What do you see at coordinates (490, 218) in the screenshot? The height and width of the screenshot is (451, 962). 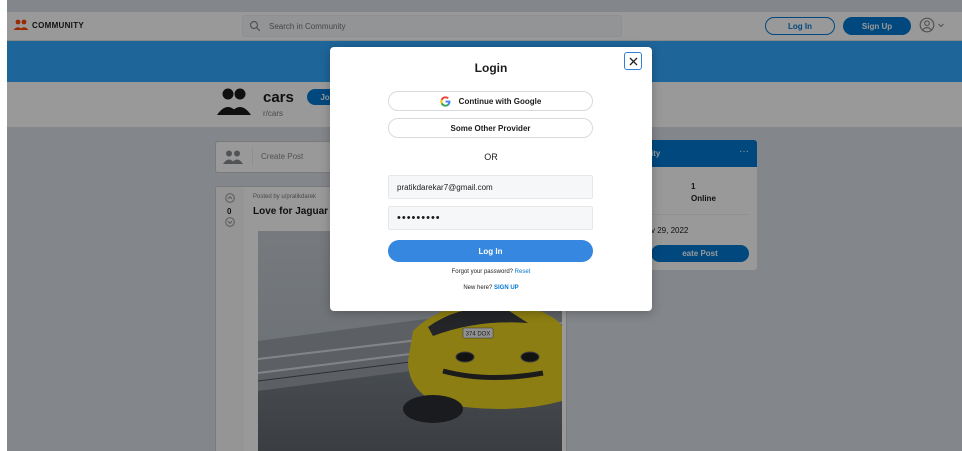 I see `password-field` at bounding box center [490, 218].